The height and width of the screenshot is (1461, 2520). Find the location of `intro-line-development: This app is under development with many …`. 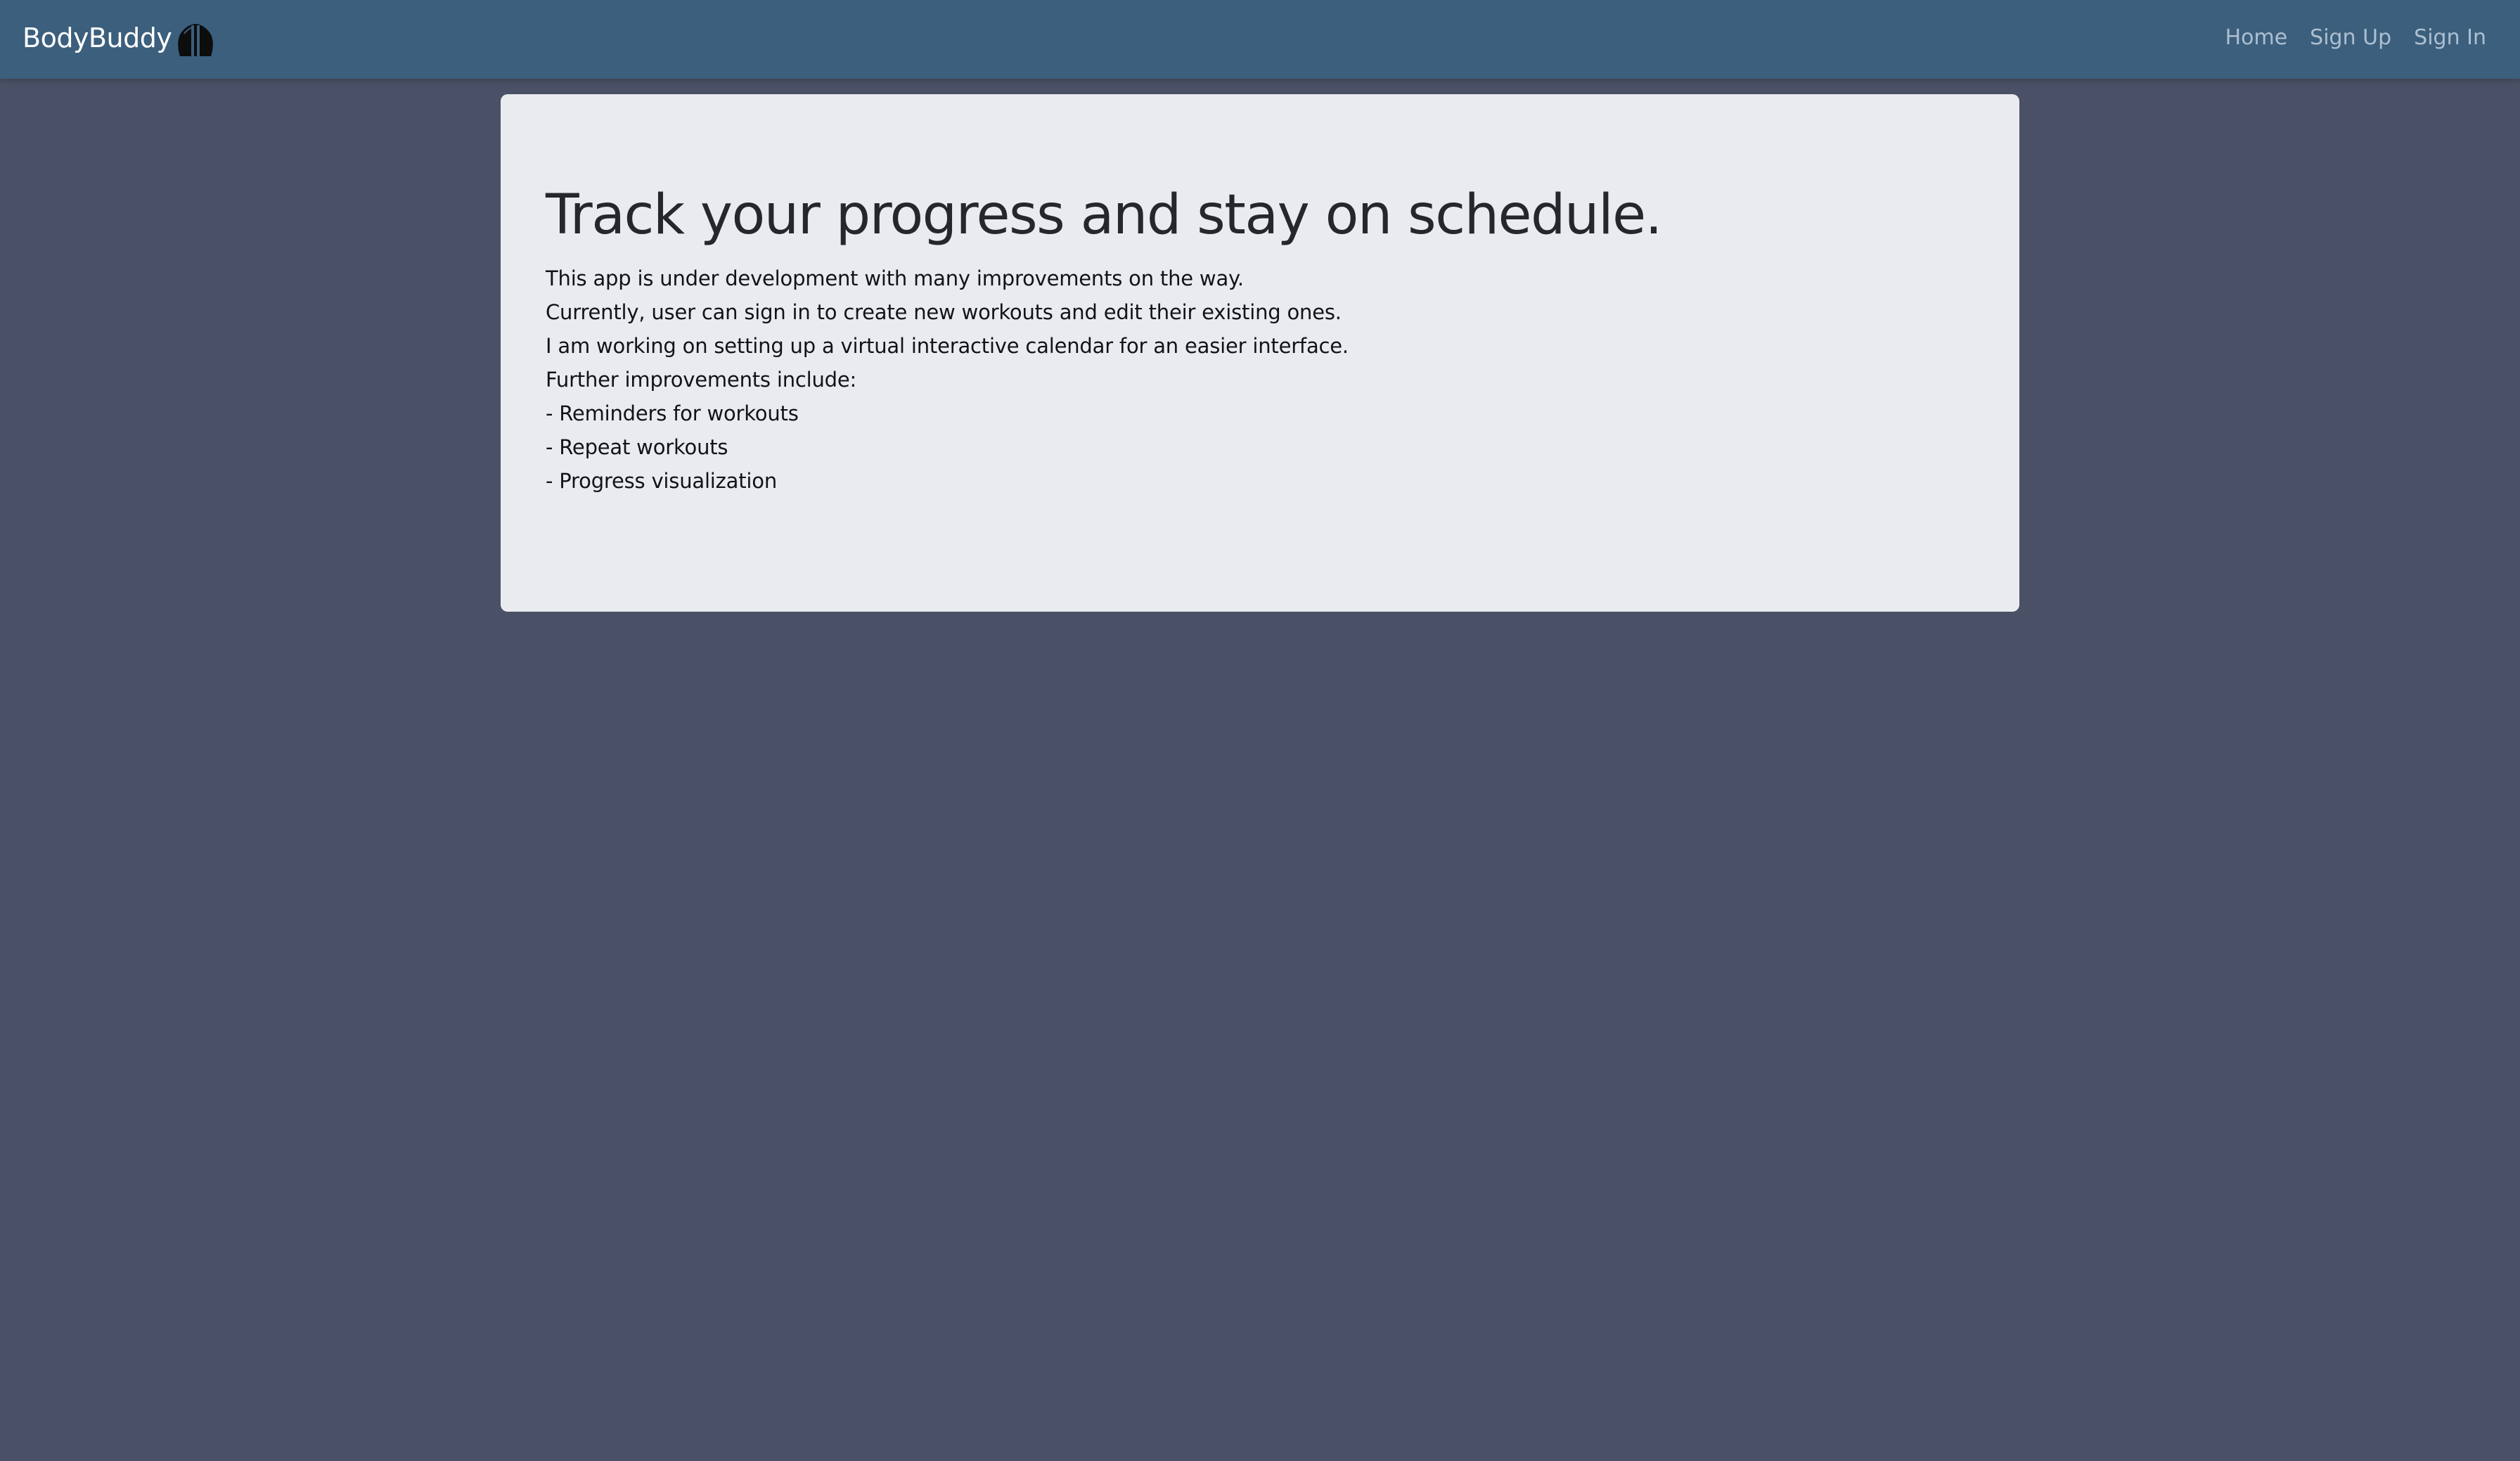

intro-line-development: This app is under development with many … is located at coordinates (895, 278).